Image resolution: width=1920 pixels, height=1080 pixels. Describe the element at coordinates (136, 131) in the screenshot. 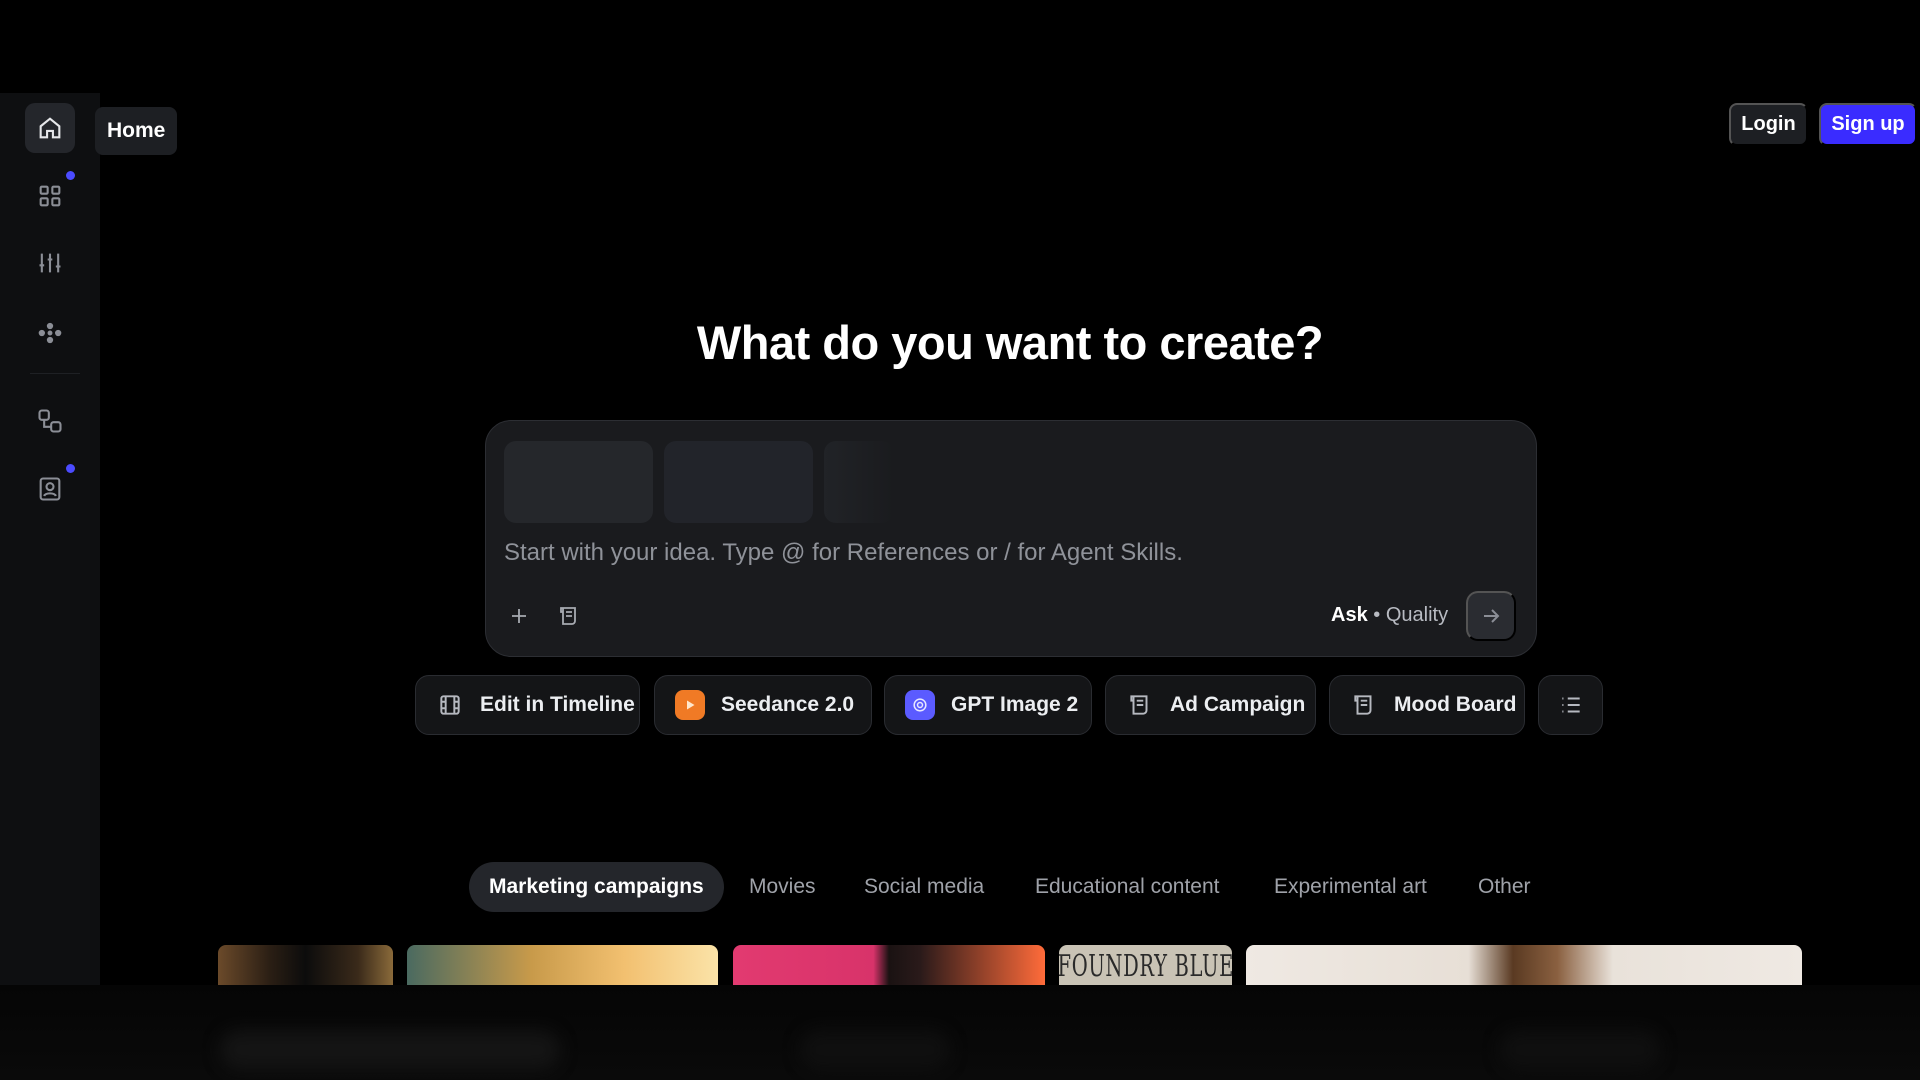

I see `home-tooltip: Home` at that location.